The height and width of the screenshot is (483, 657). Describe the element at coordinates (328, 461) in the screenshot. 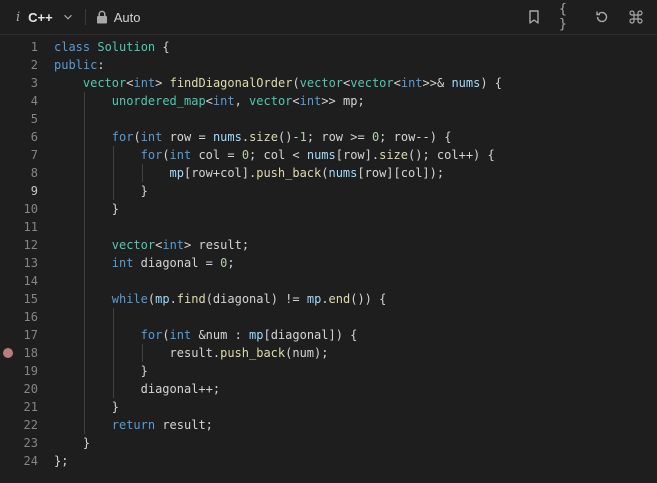

I see `code-line: 24};` at that location.